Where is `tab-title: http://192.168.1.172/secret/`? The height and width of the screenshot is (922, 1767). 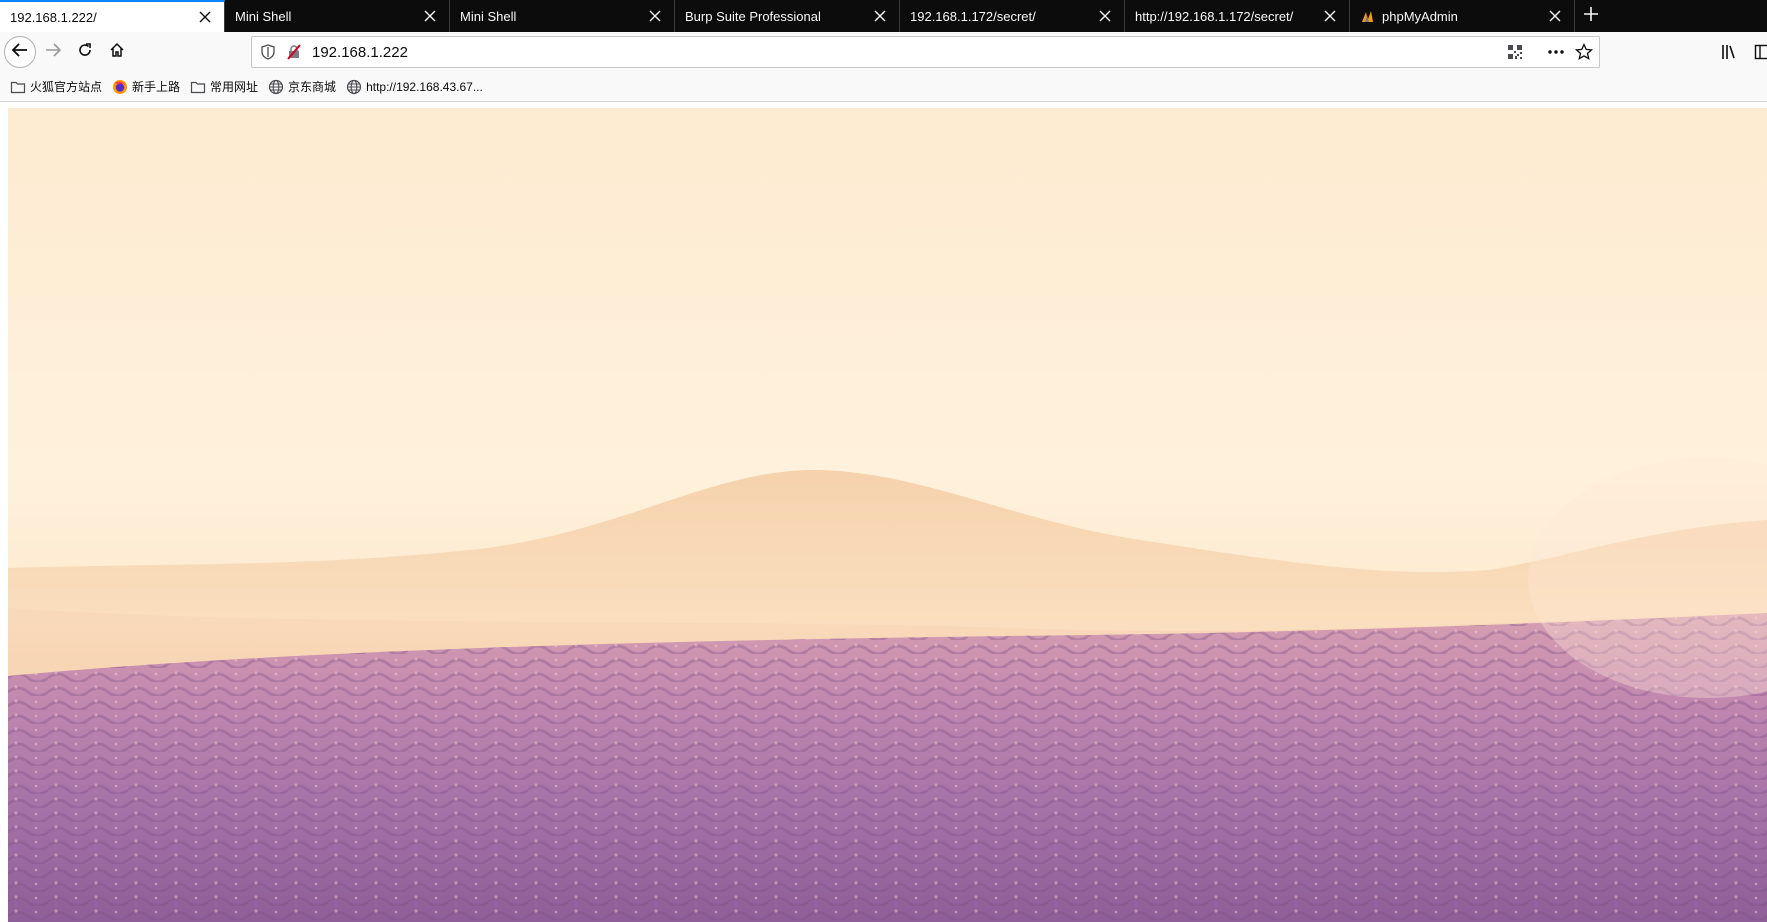 tab-title: http://192.168.1.172/secret/ is located at coordinates (1214, 16).